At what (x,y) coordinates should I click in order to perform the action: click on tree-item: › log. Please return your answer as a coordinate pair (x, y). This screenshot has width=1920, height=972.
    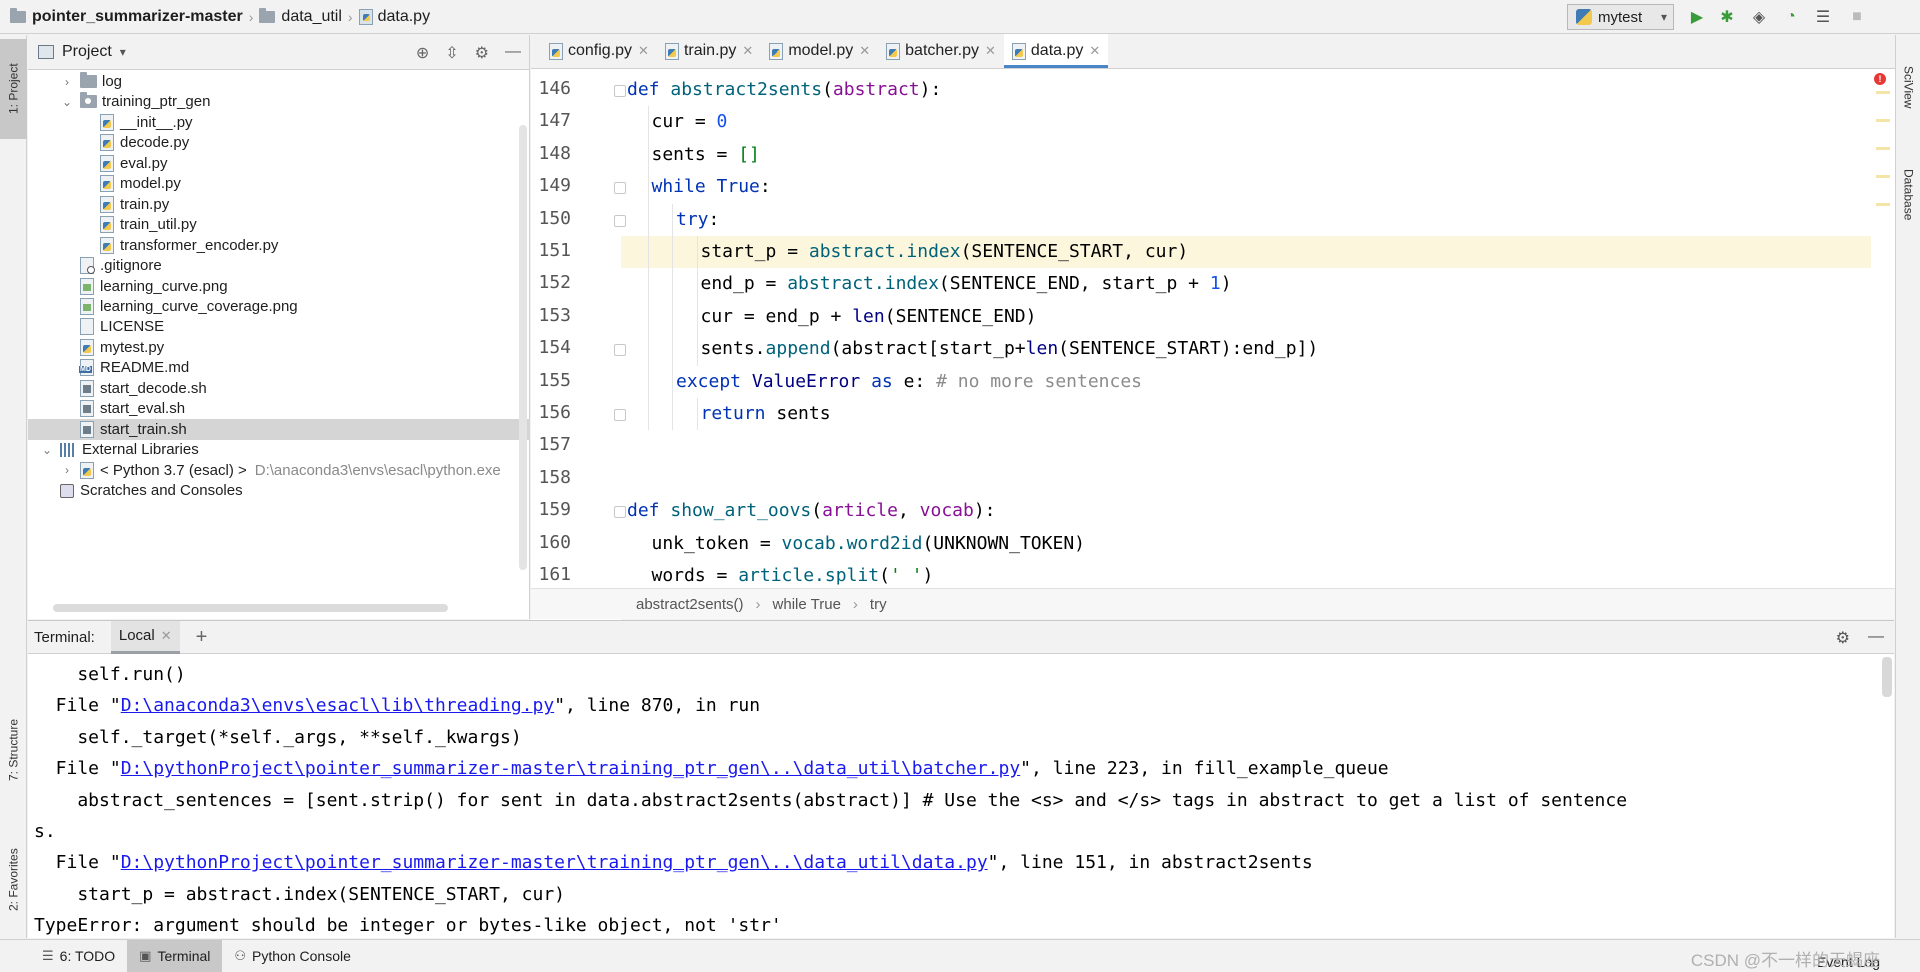
    Looking at the image, I should click on (279, 81).